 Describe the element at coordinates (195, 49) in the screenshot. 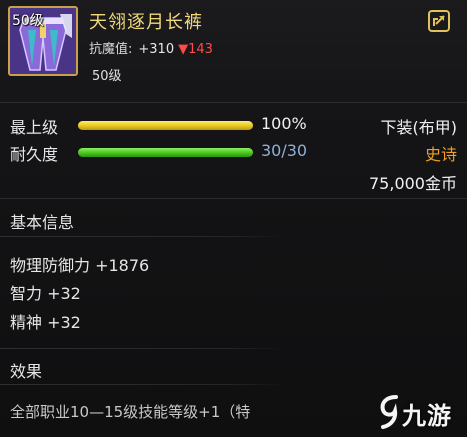

I see `resist-minus: ▼143` at that location.